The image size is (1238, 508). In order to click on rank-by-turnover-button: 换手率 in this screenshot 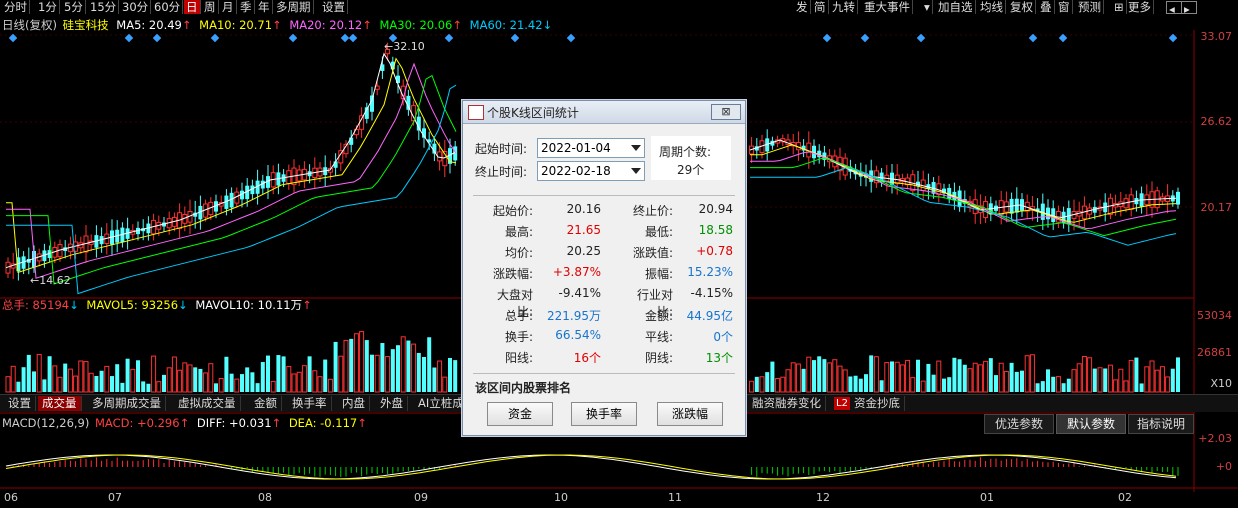, I will do `click(604, 414)`.